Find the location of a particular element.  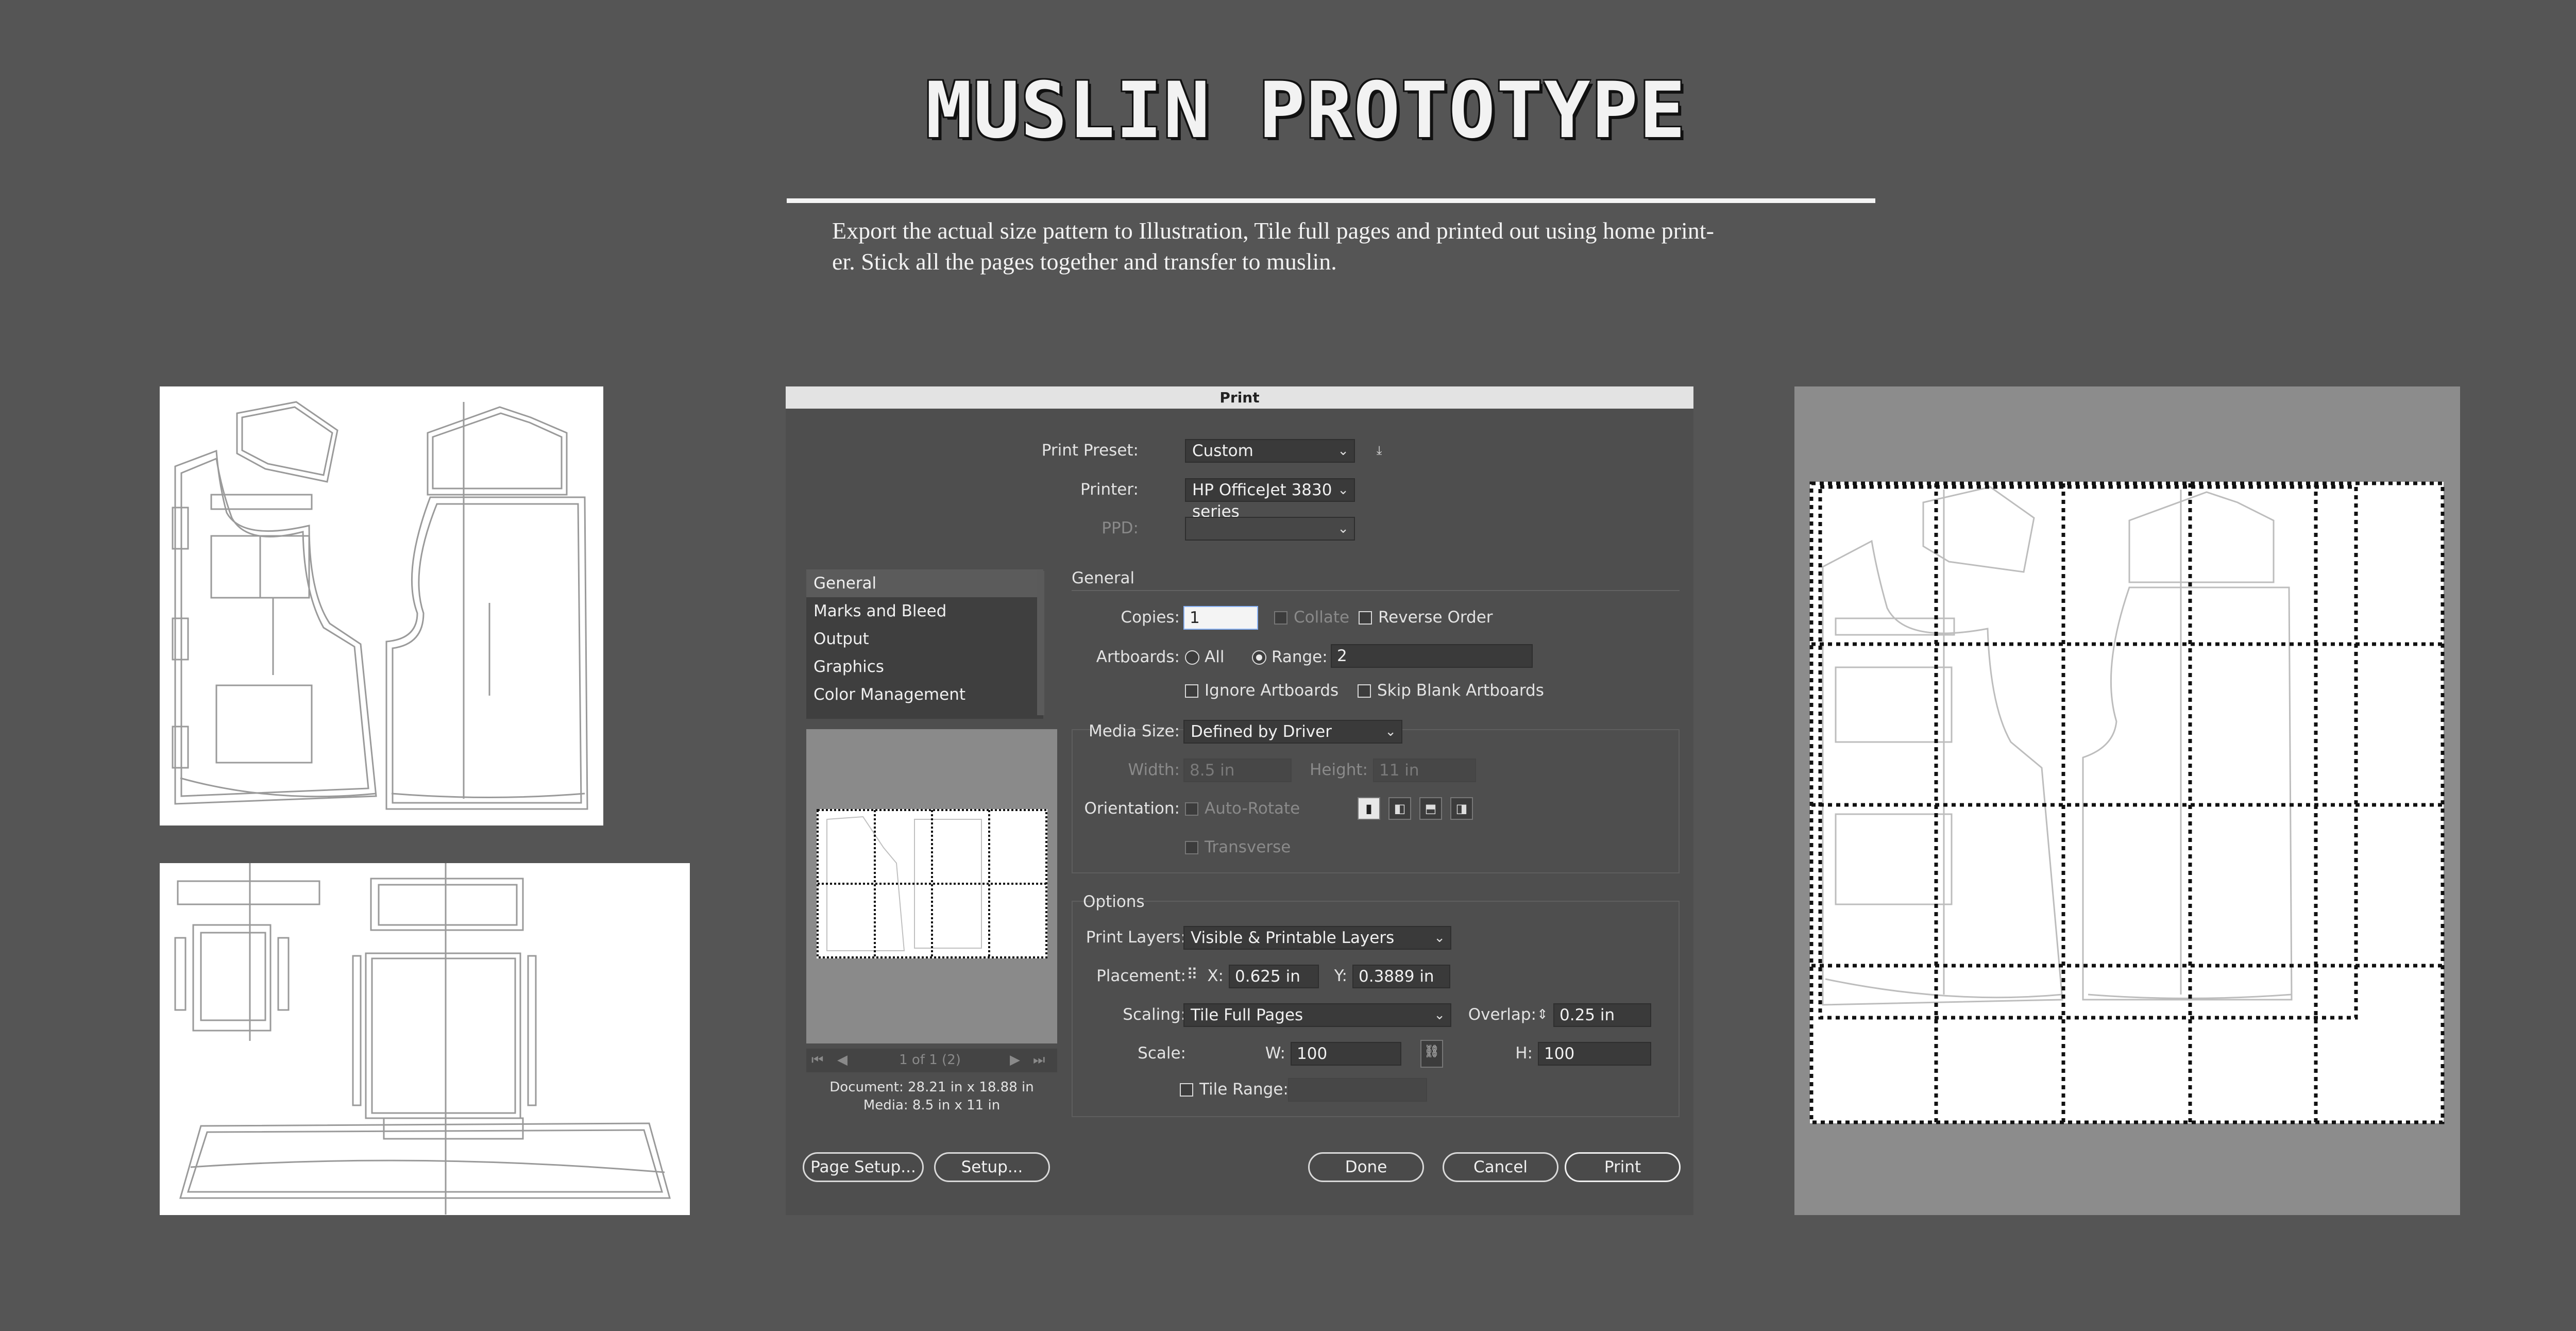

print-preset-value: Custom is located at coordinates (1223, 451).